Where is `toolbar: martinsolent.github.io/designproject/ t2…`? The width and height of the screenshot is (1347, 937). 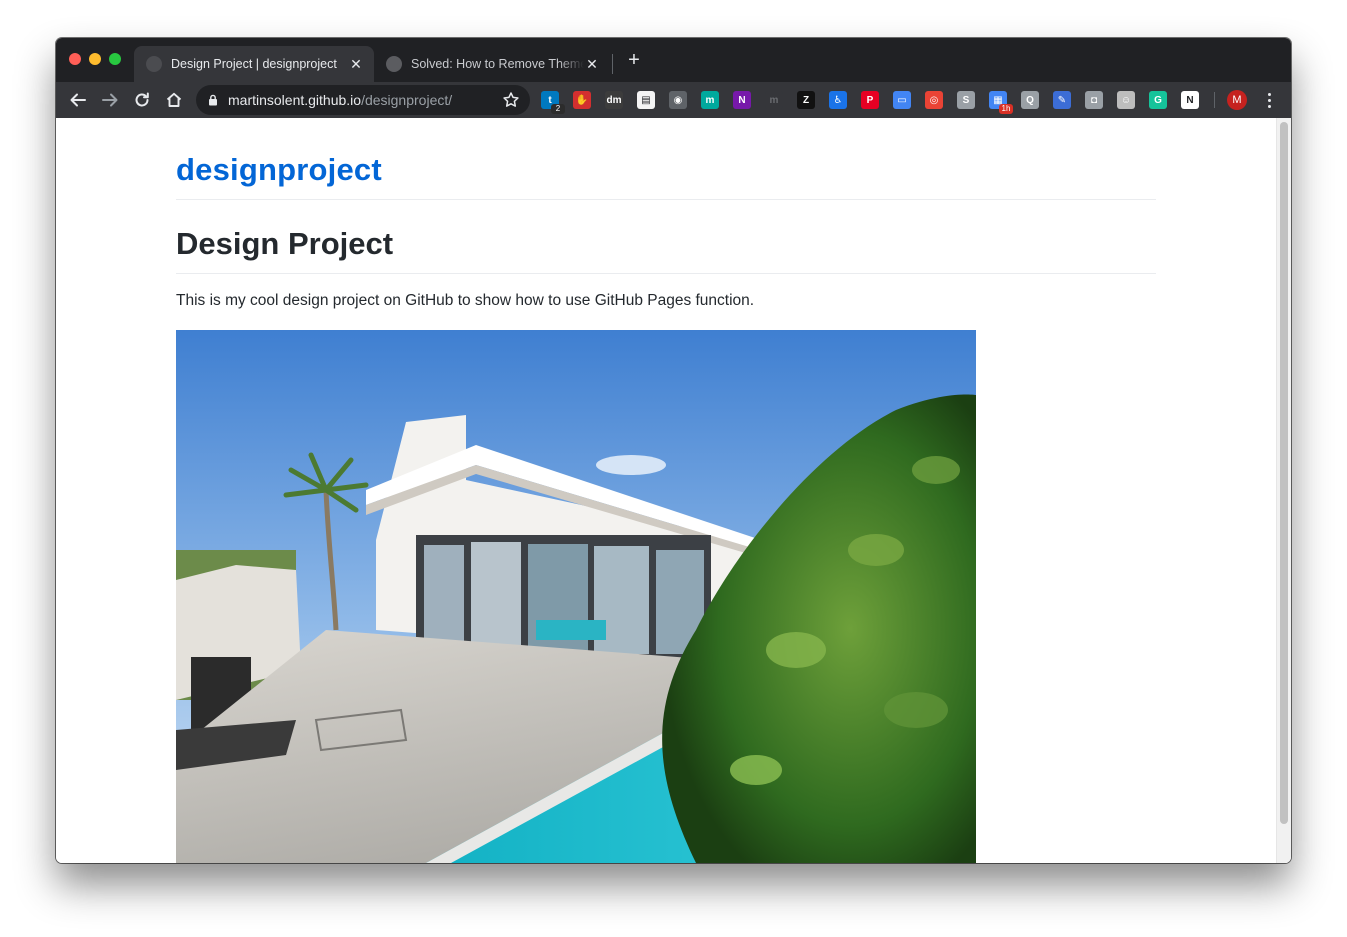 toolbar: martinsolent.github.io/designproject/ t2… is located at coordinates (673, 100).